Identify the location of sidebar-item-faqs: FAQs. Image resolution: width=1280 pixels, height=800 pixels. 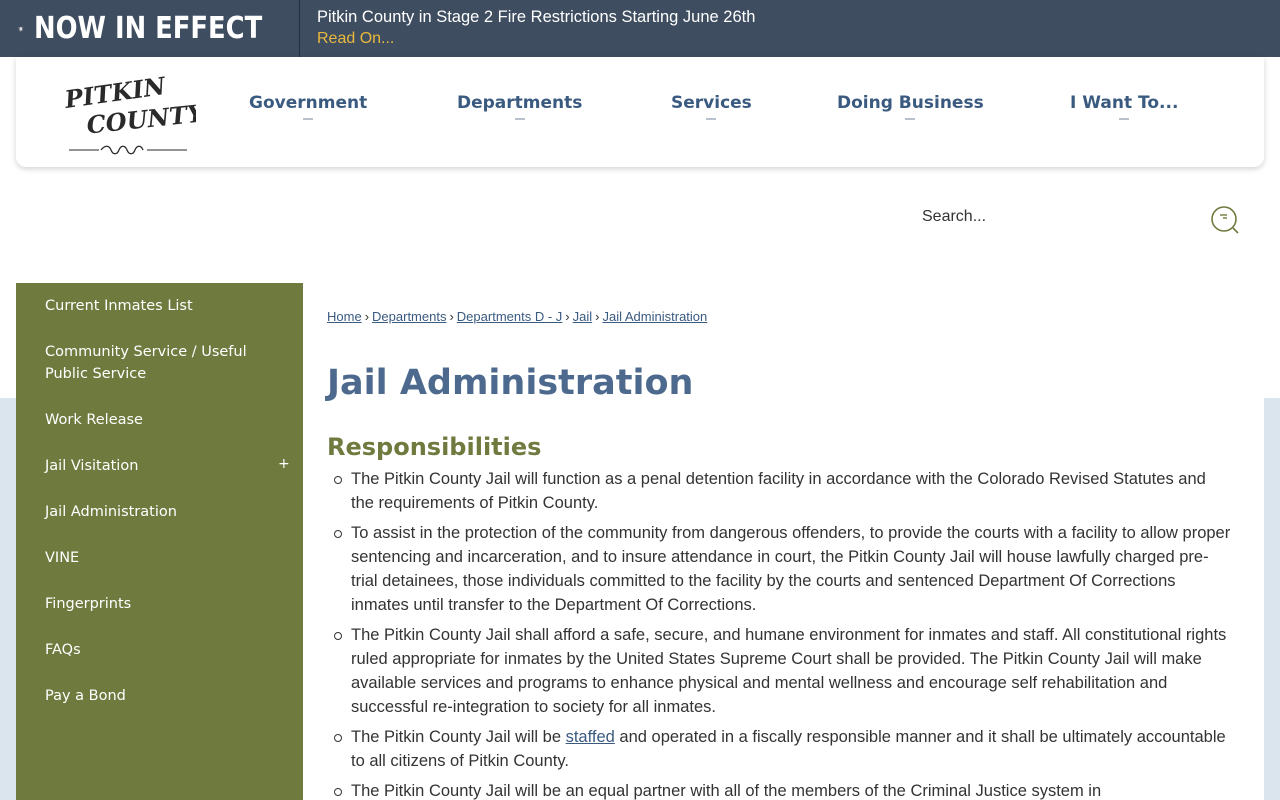
(165, 650).